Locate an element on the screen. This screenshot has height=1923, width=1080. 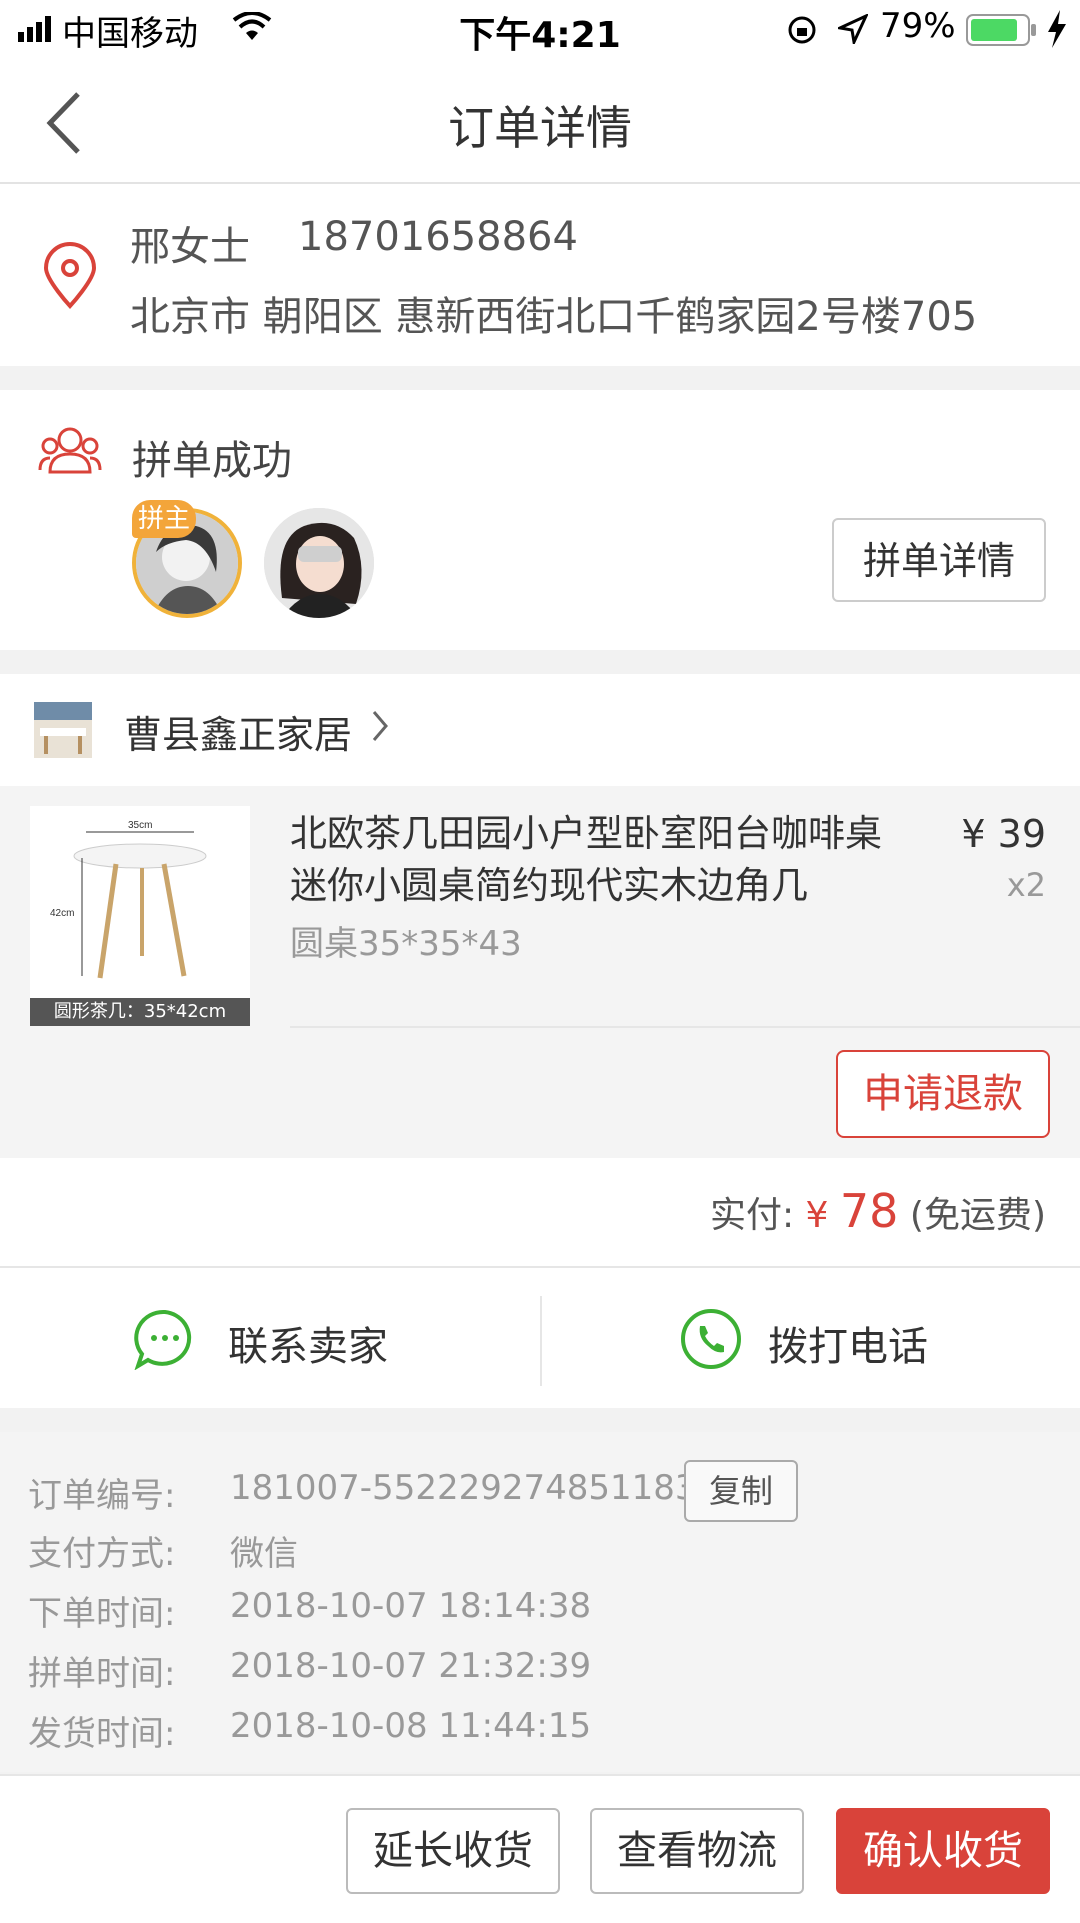
call-button: 拨打电话 is located at coordinates (848, 1343).